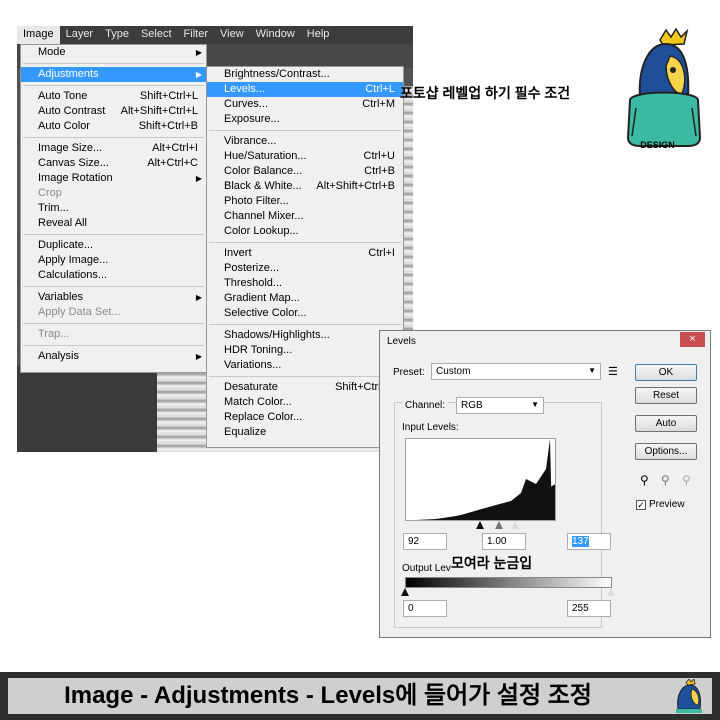 The image size is (720, 720). I want to click on annotation-mid: 모여라 눈금입, so click(492, 563).